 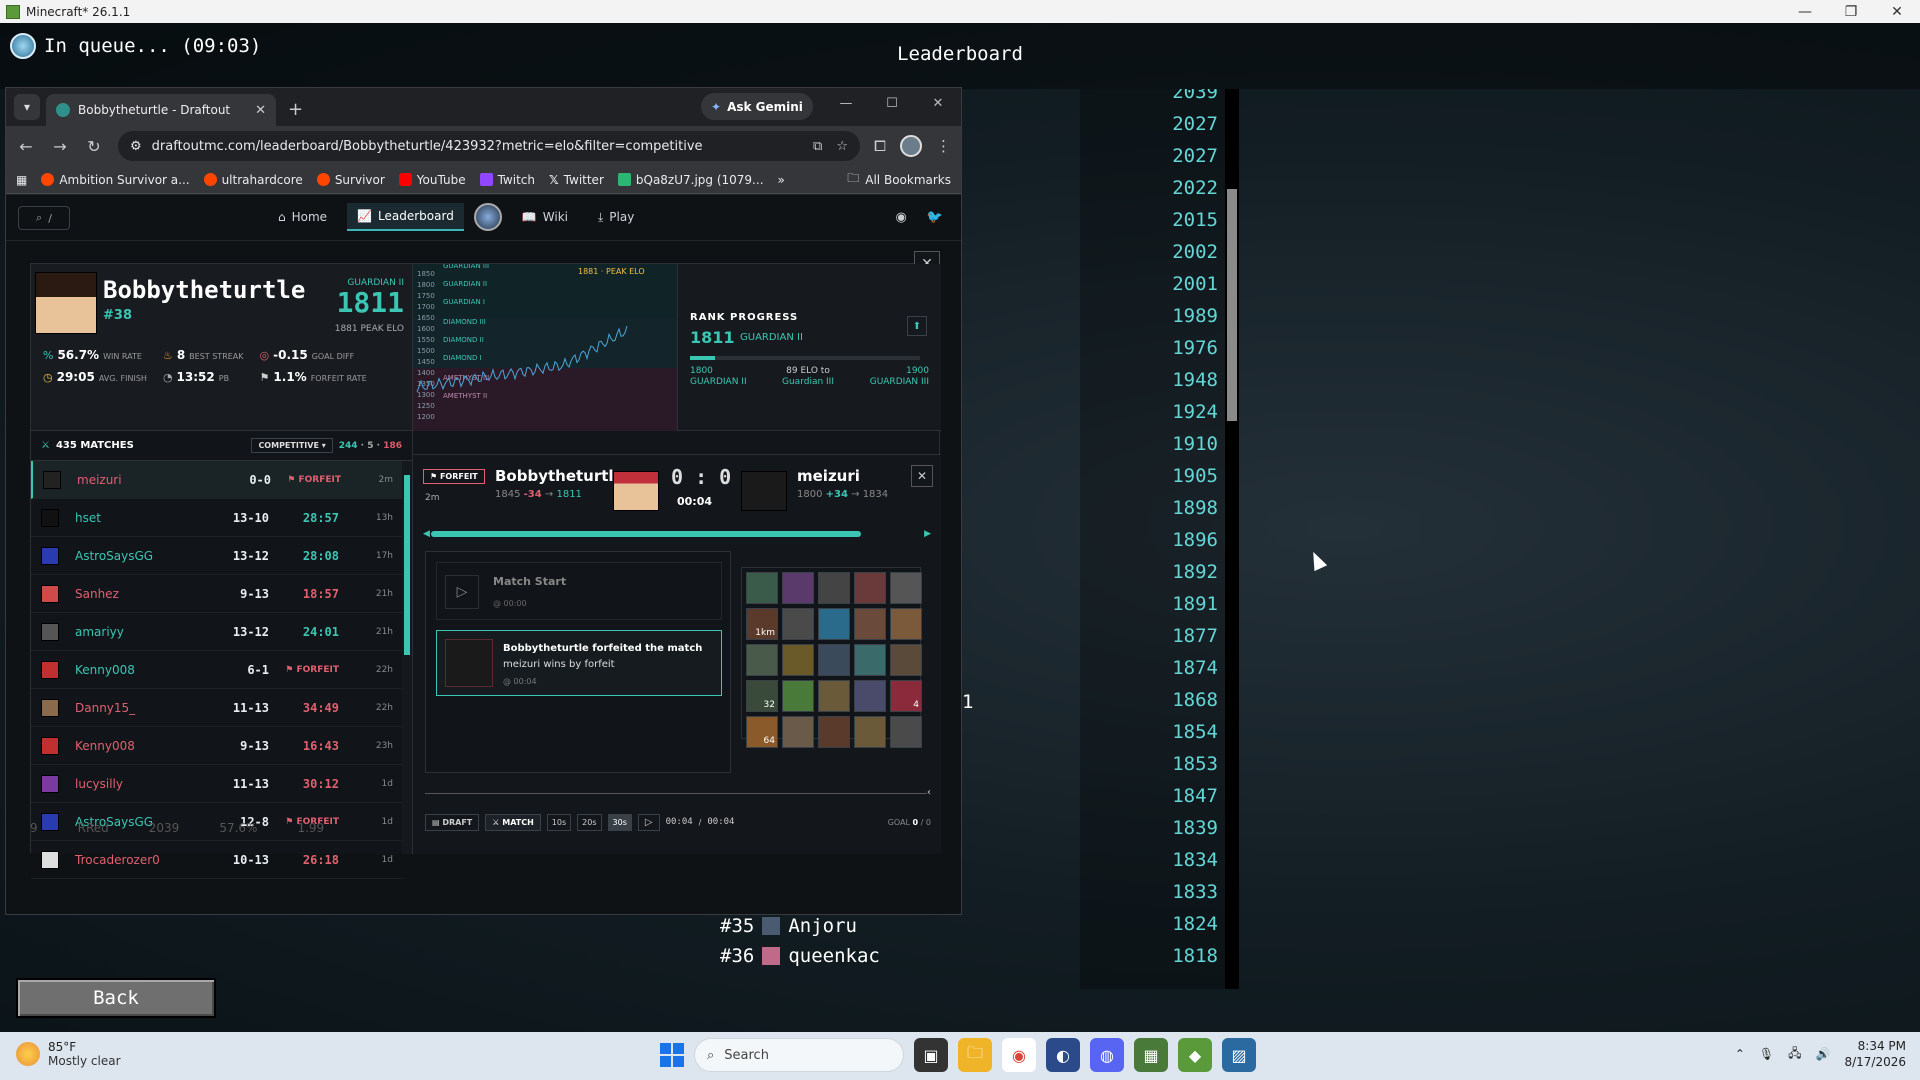 I want to click on nav-leaderboard: 📈 Leaderboard, so click(x=405, y=217).